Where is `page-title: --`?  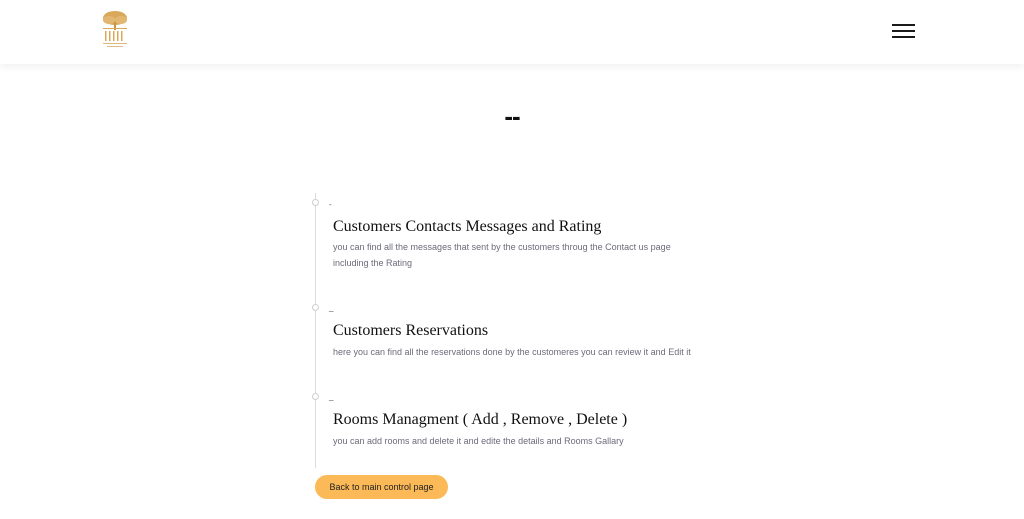 page-title: -- is located at coordinates (512, 116).